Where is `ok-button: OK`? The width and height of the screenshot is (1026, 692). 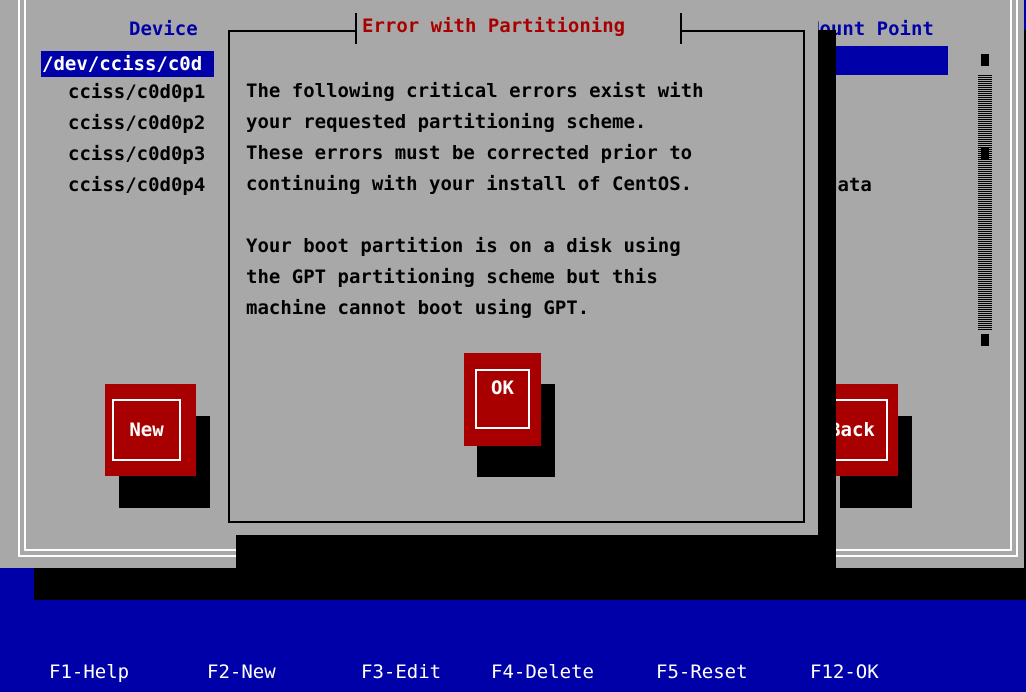 ok-button: OK is located at coordinates (502, 399).